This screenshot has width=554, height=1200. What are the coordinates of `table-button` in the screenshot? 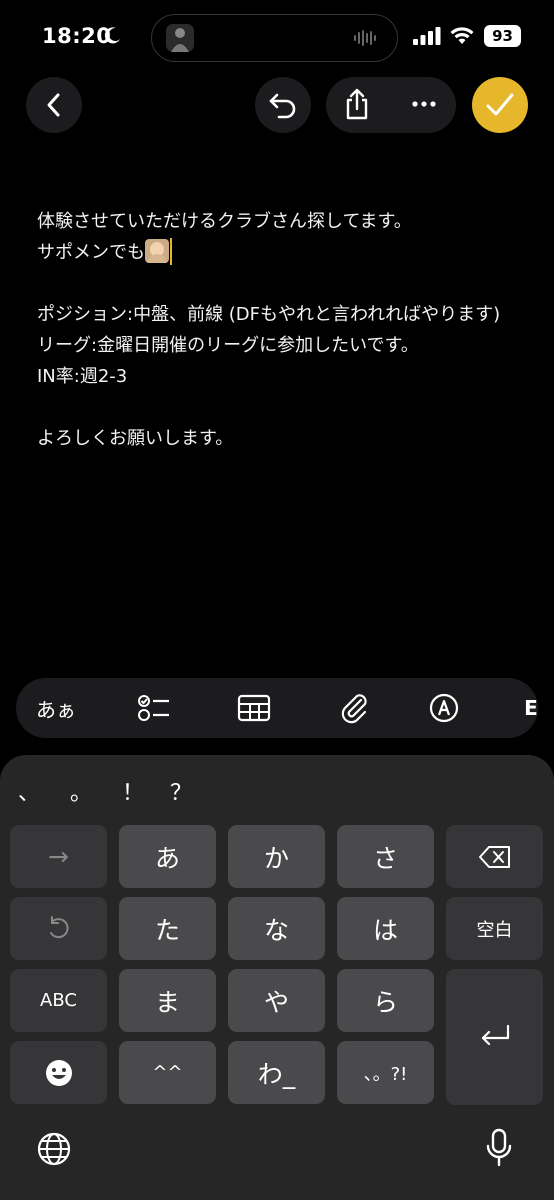 It's located at (254, 708).